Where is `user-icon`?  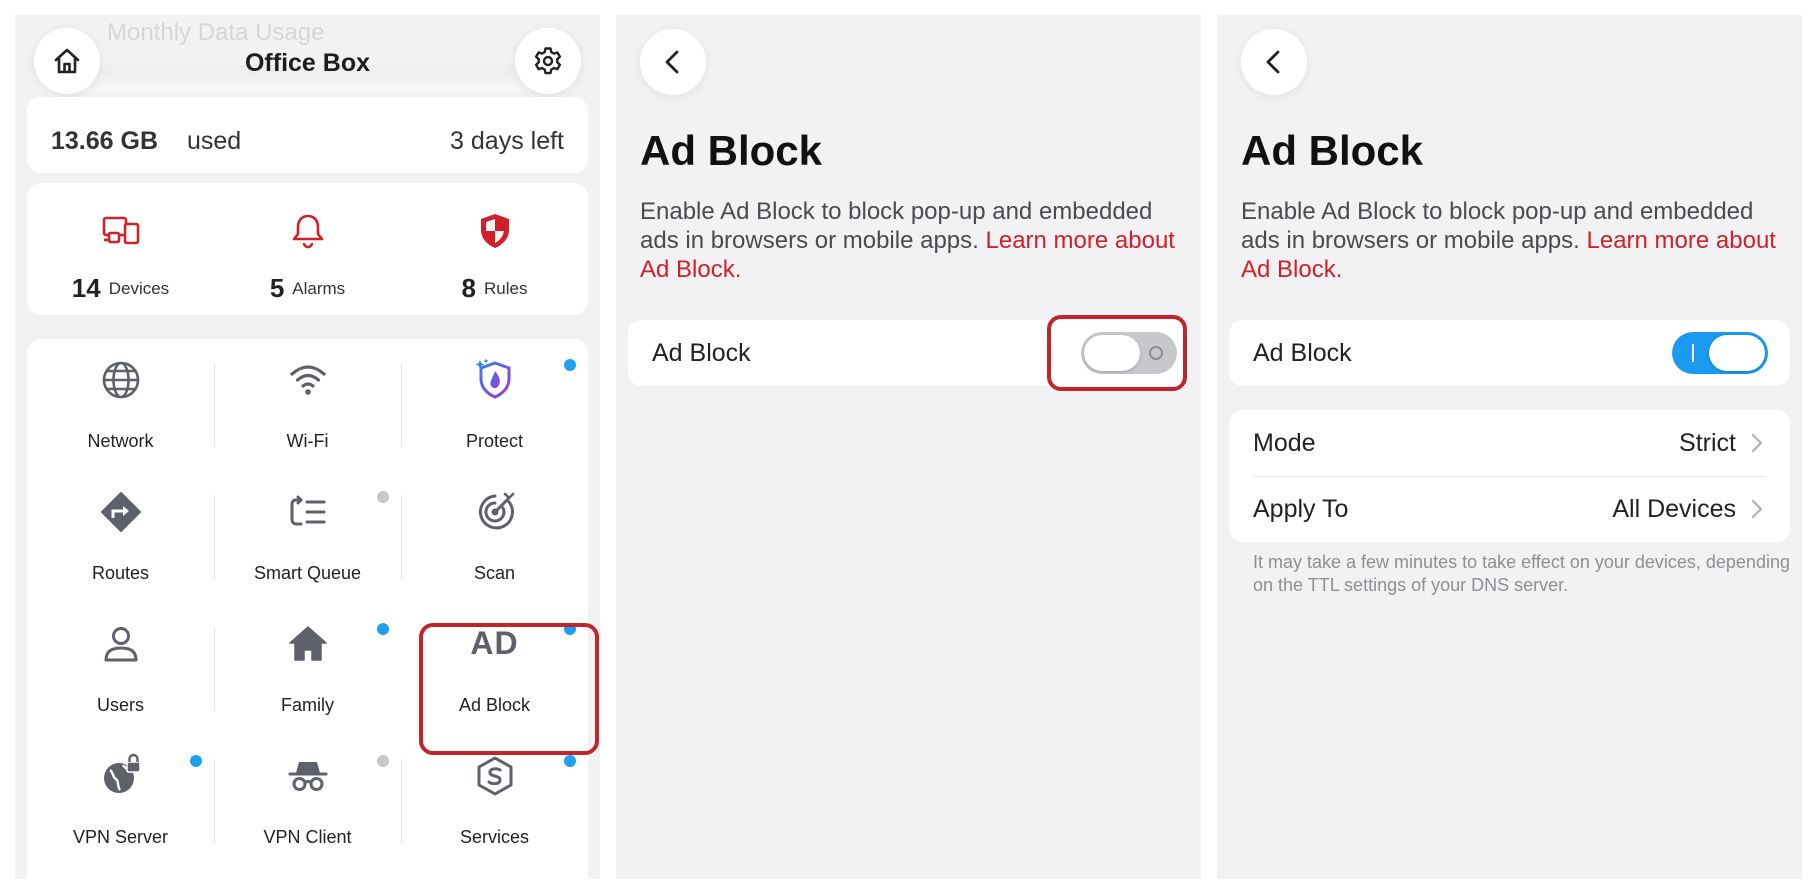 user-icon is located at coordinates (120, 644).